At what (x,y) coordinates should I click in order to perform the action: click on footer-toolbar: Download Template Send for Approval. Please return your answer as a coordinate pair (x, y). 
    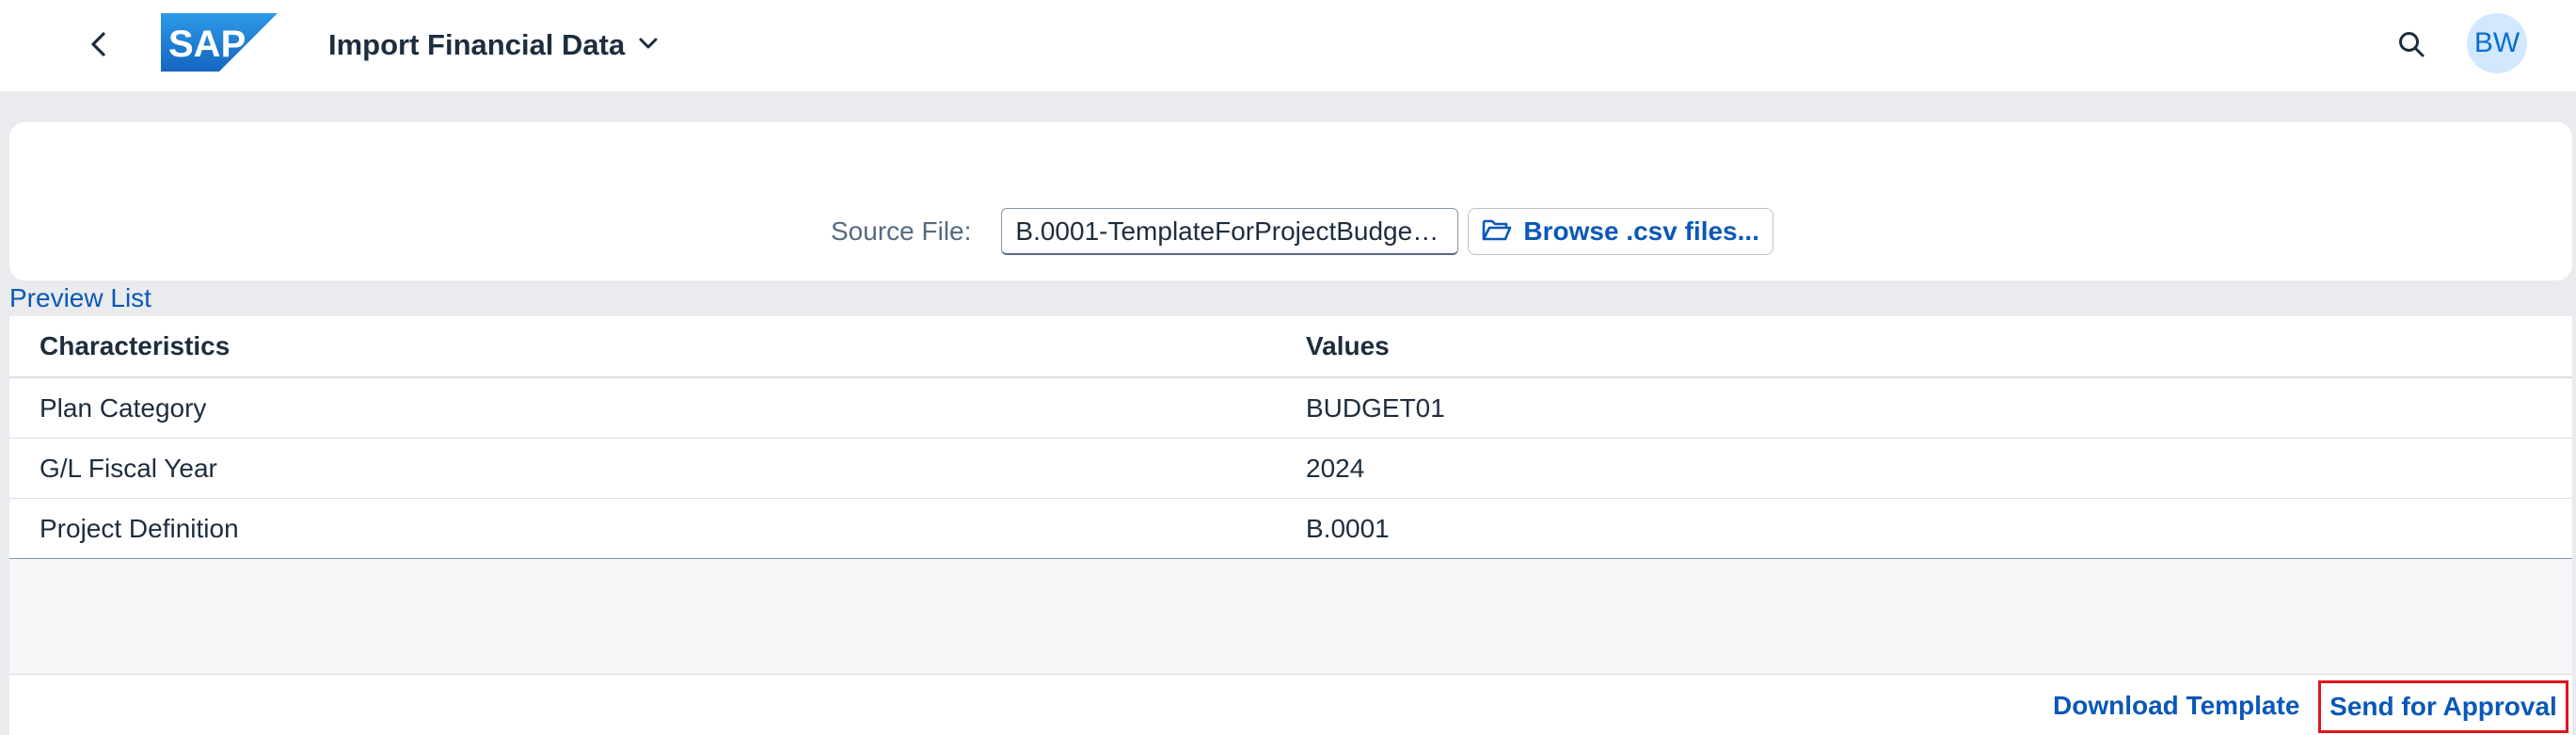
    Looking at the image, I should click on (1290, 704).